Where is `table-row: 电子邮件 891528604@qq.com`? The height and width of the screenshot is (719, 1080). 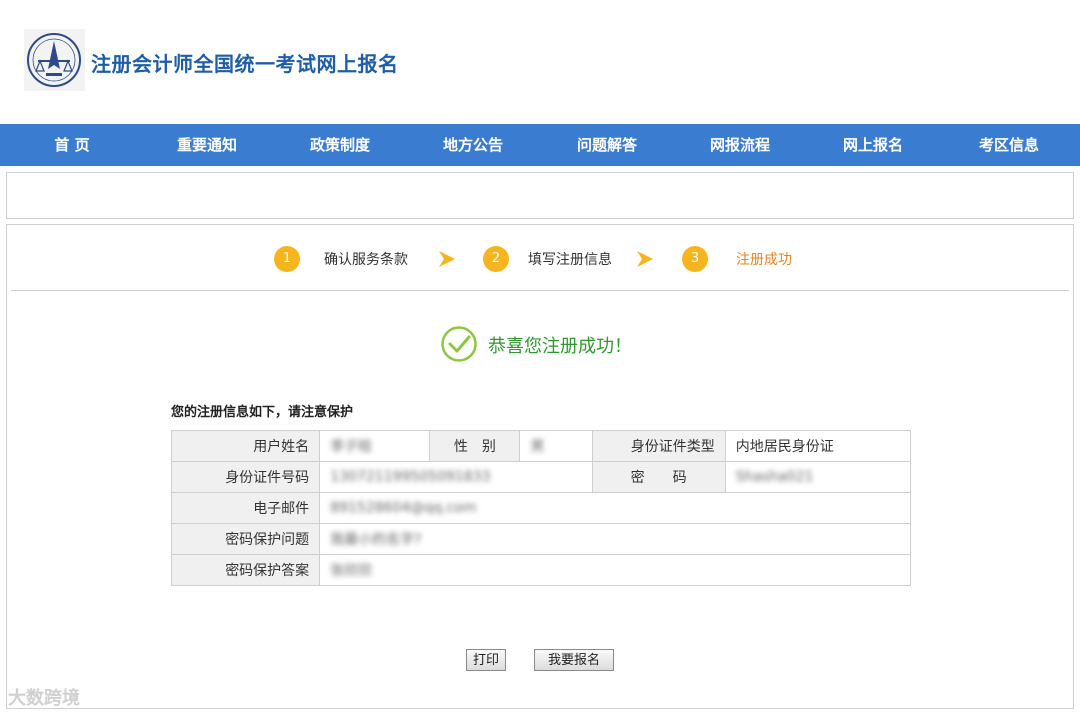 table-row: 电子邮件 891528604@qq.com is located at coordinates (540, 508).